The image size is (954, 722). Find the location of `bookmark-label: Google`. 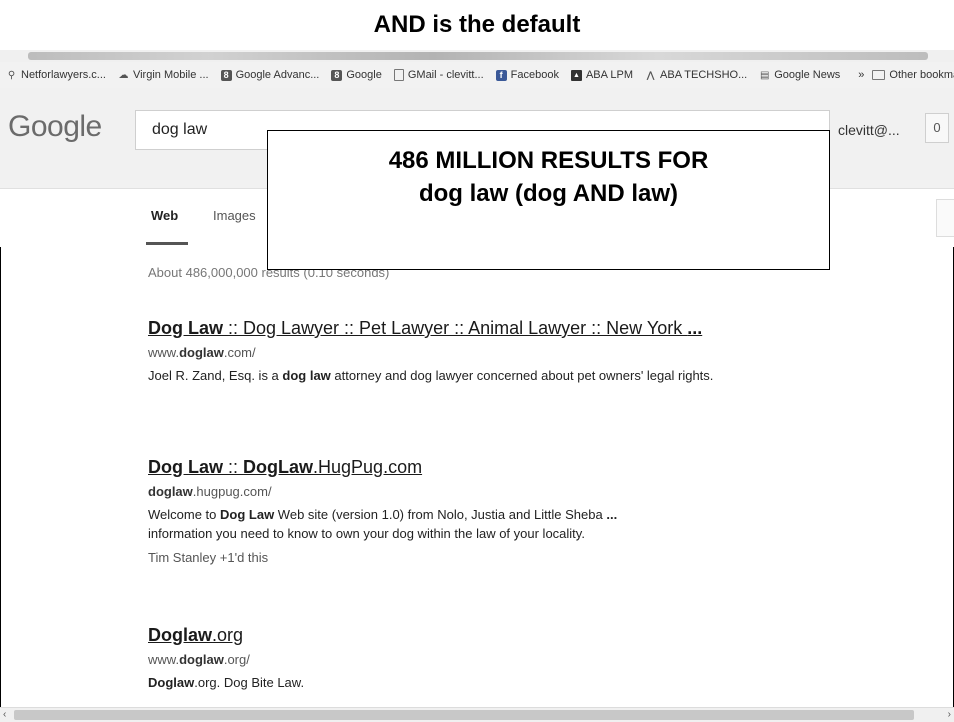

bookmark-label: Google is located at coordinates (364, 75).